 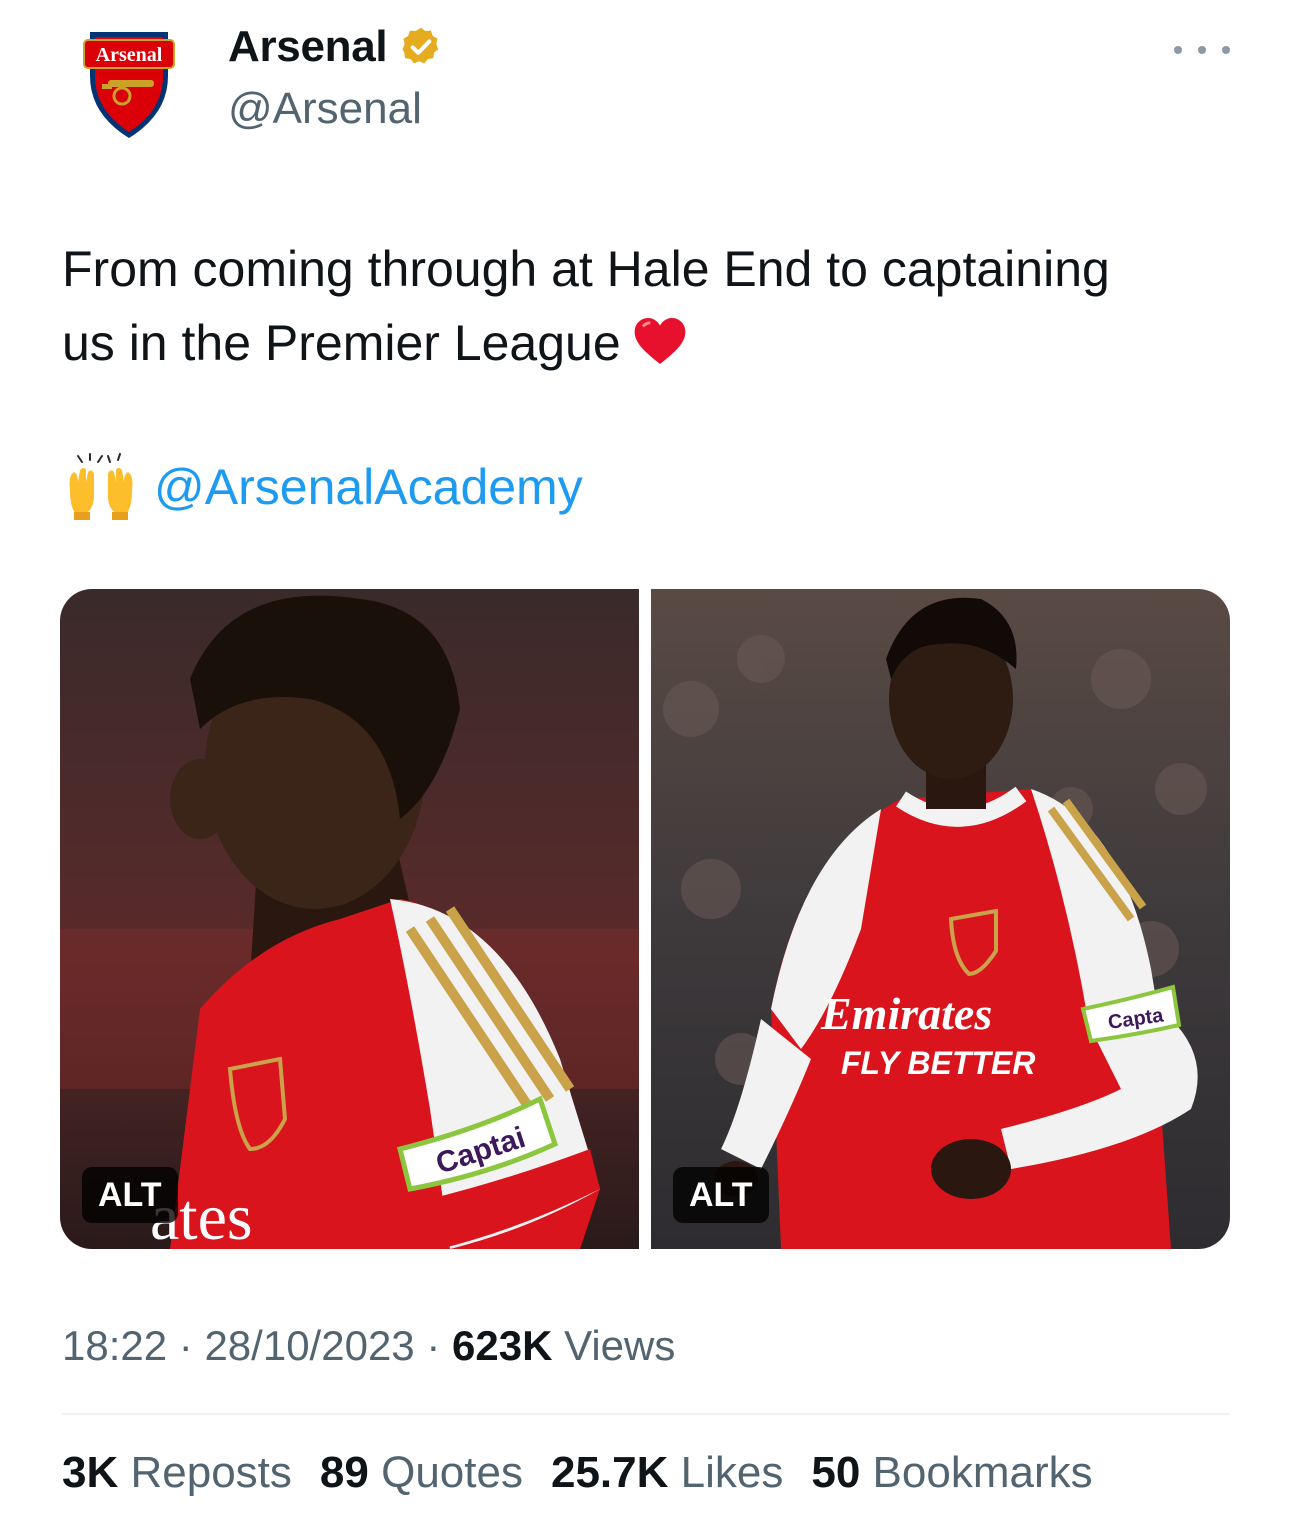 I want to click on author-display-name: Arsenal, so click(x=308, y=47).